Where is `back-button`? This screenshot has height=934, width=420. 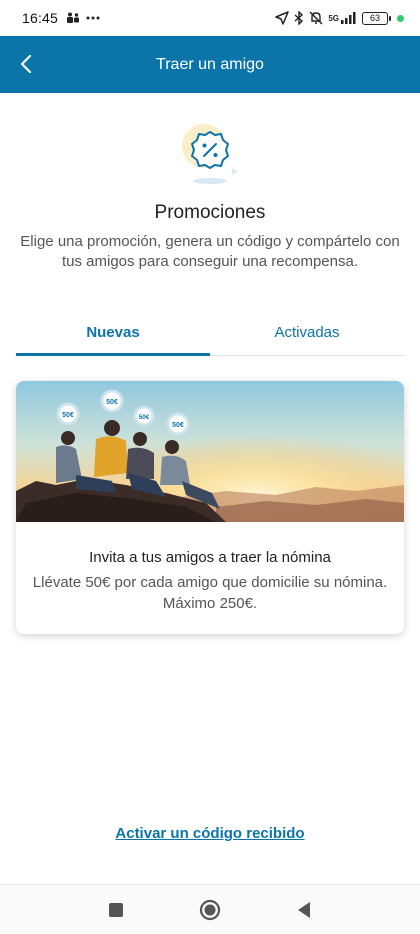 back-button is located at coordinates (26, 64).